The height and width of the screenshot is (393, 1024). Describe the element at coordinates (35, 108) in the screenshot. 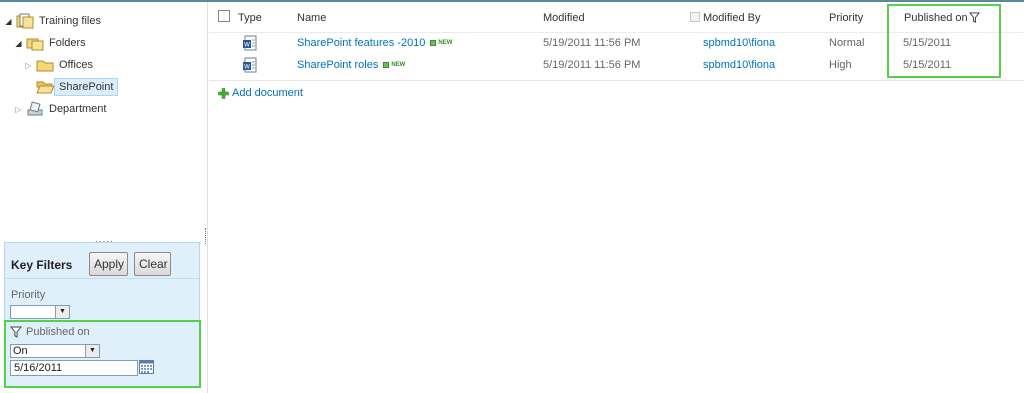

I see `metadata-term-icon` at that location.